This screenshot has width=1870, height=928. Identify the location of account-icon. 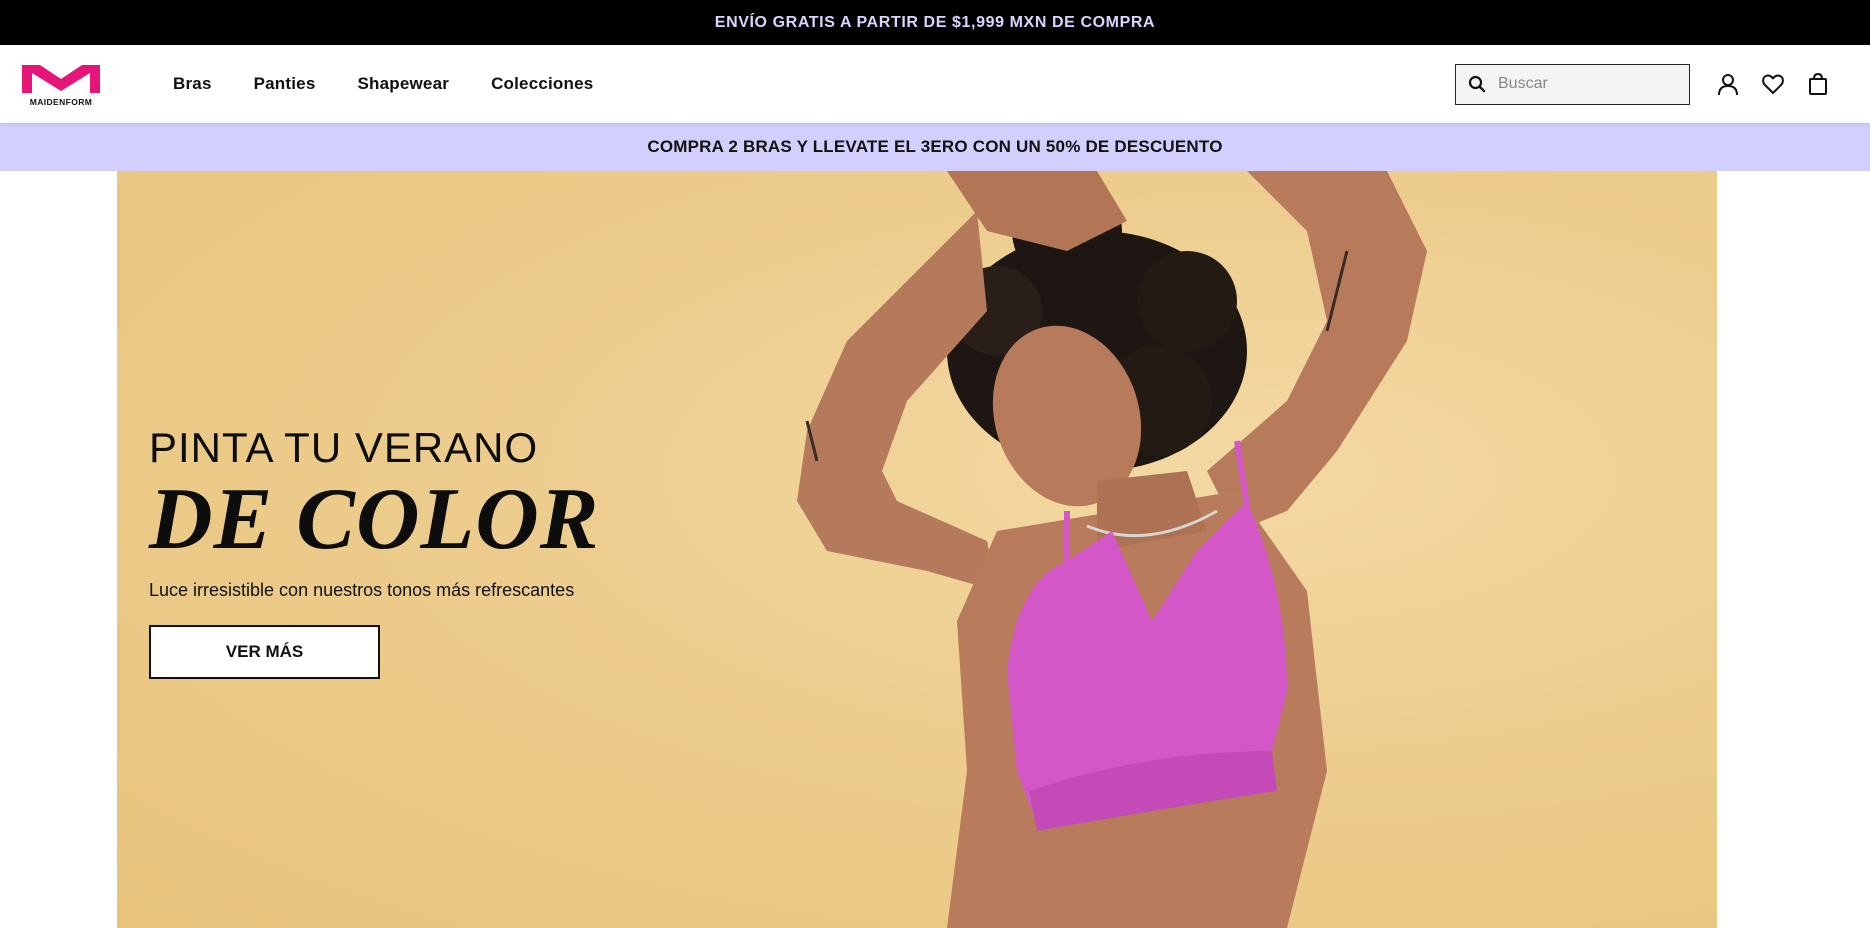
(1728, 85).